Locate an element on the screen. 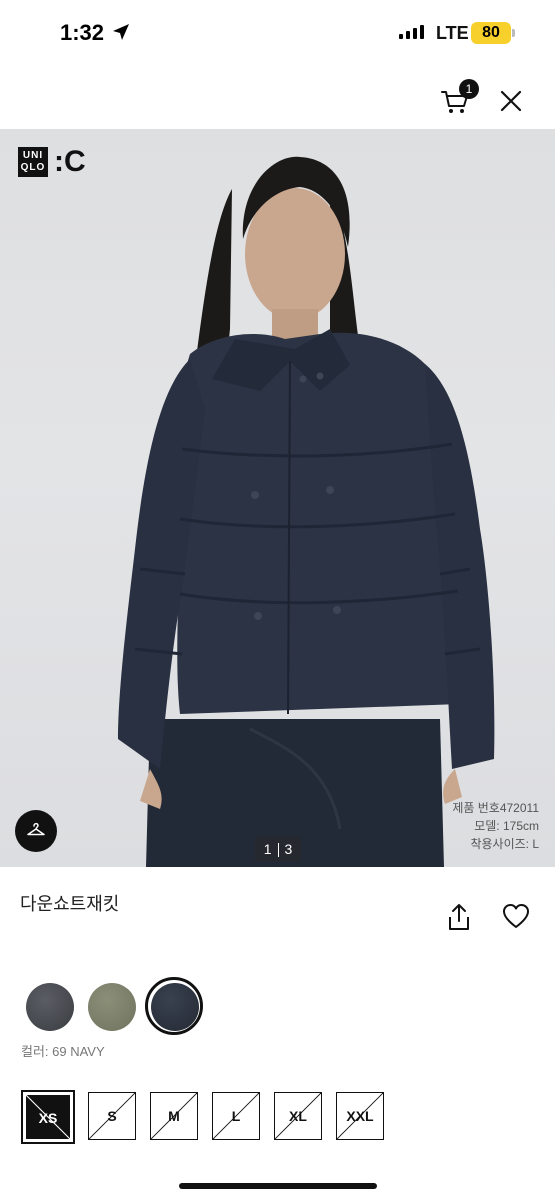 This screenshot has height=1200, width=555. app-header: 1 is located at coordinates (277, 98).